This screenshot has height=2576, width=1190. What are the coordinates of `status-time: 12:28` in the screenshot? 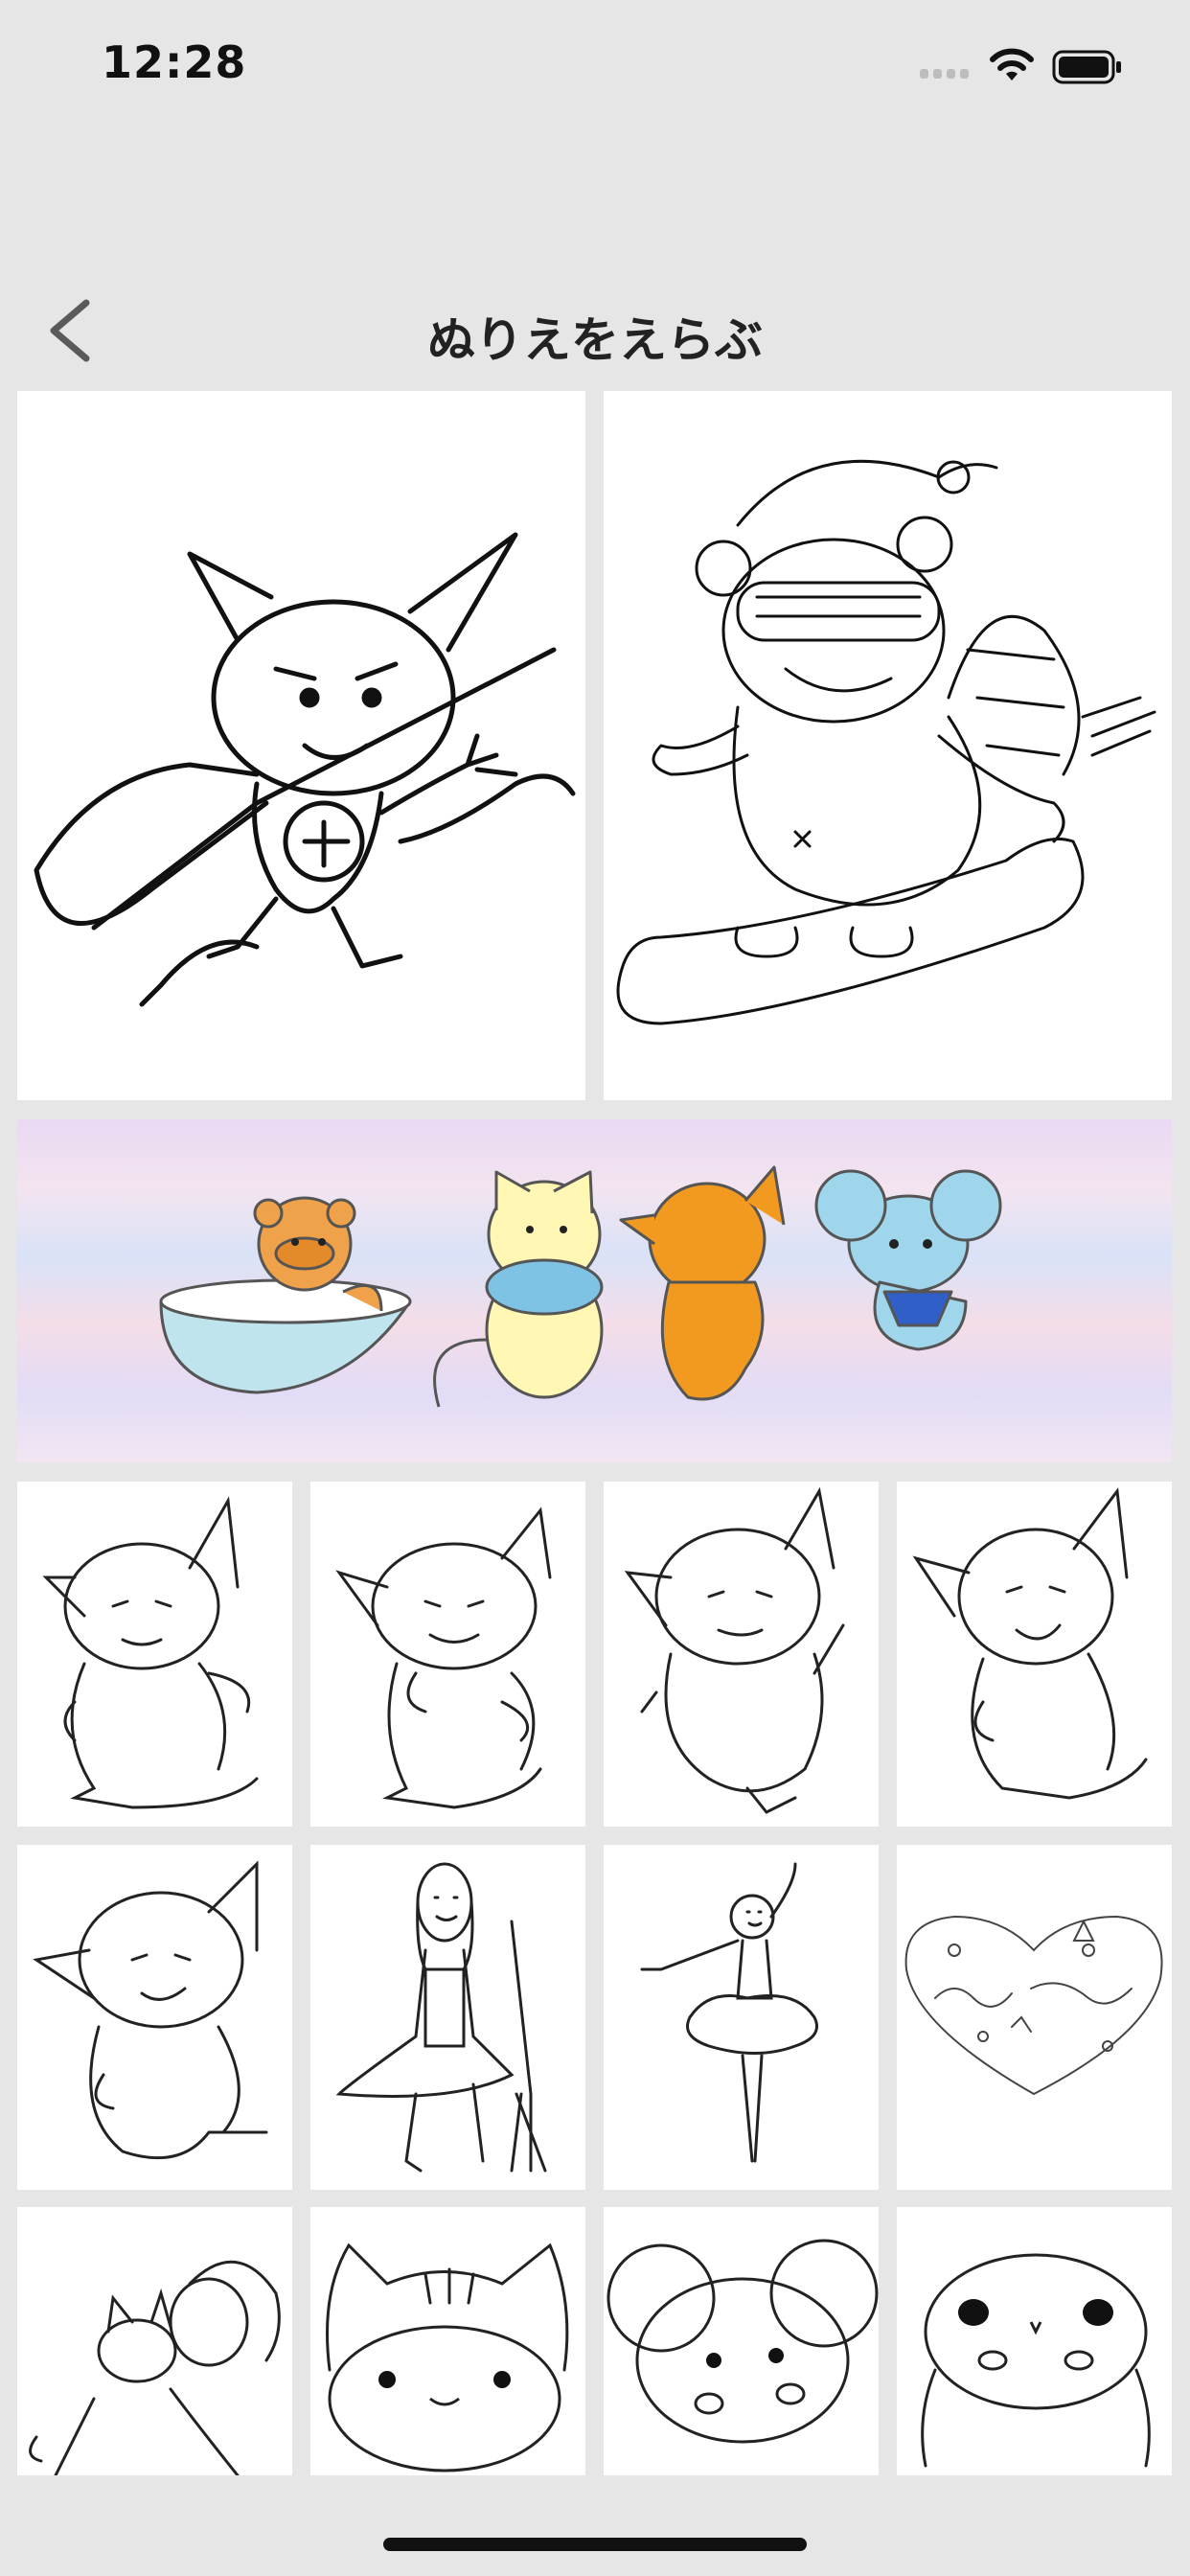 It's located at (175, 62).